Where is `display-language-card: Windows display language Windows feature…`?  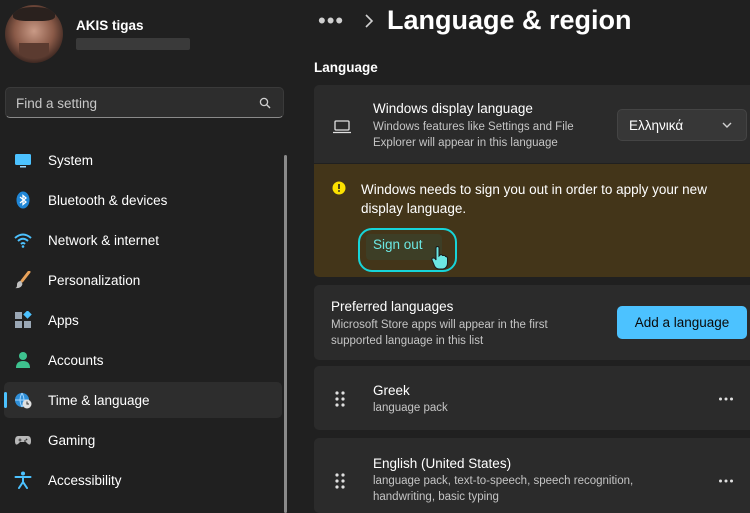 display-language-card: Windows display language Windows feature… is located at coordinates (532, 124).